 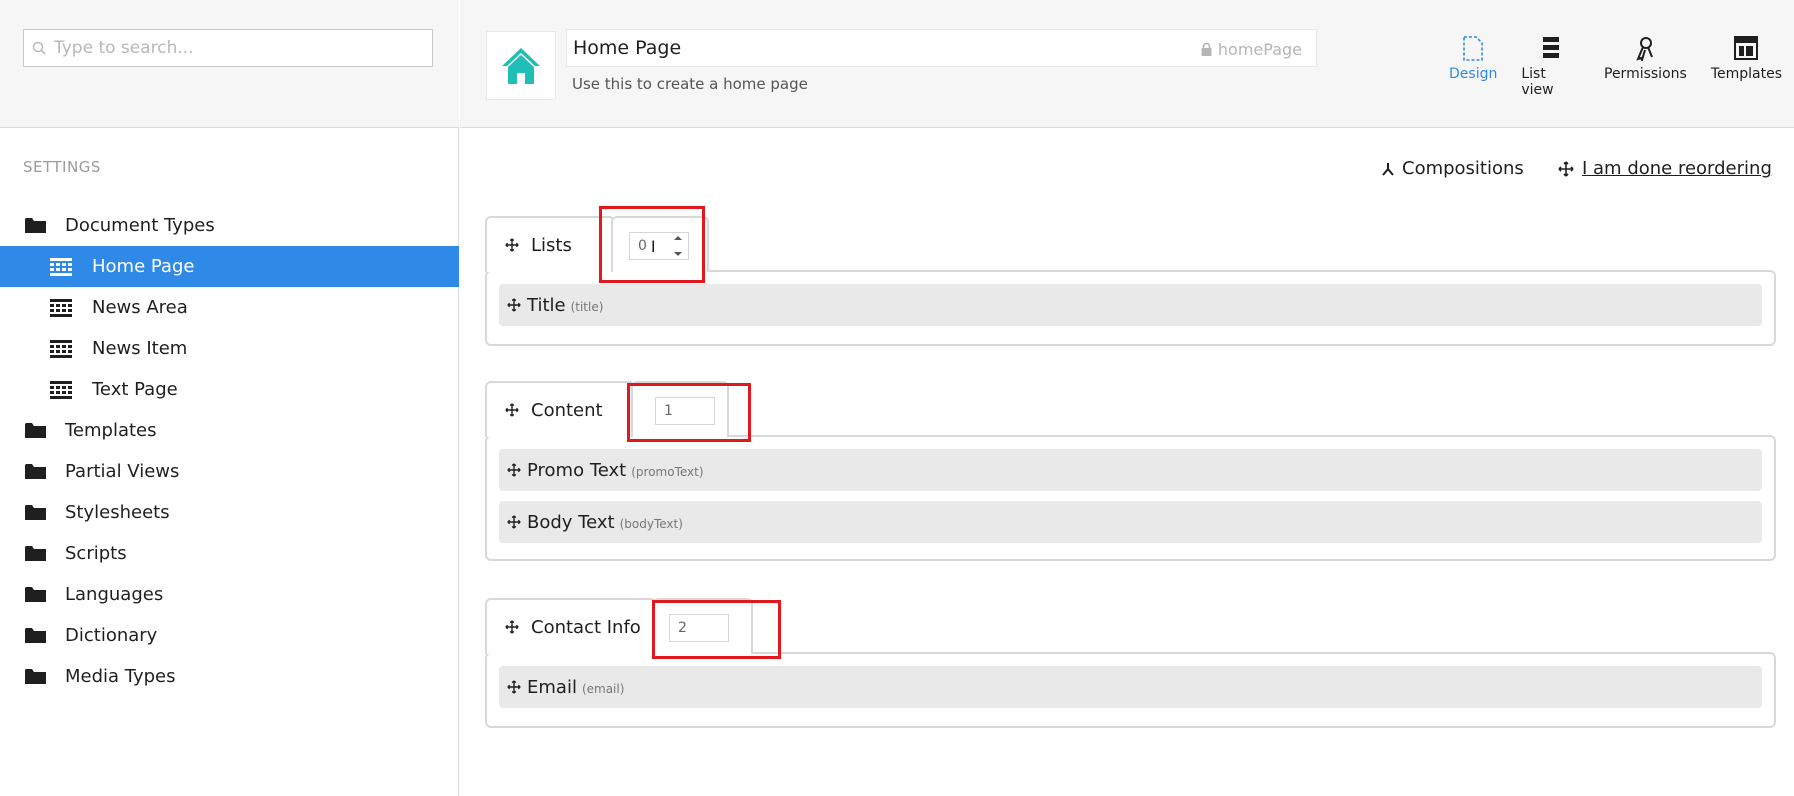 I want to click on tree-item-label: Partial Views, so click(x=122, y=471).